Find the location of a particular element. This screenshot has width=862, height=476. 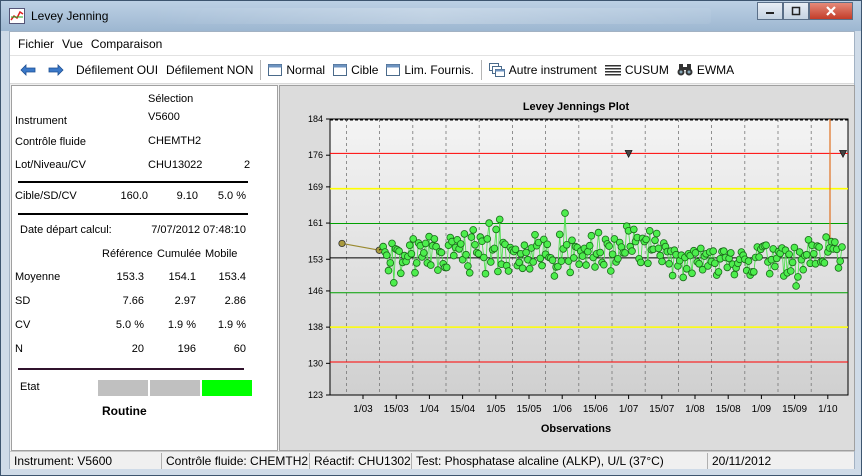

separator-rule is located at coordinates (133, 214).